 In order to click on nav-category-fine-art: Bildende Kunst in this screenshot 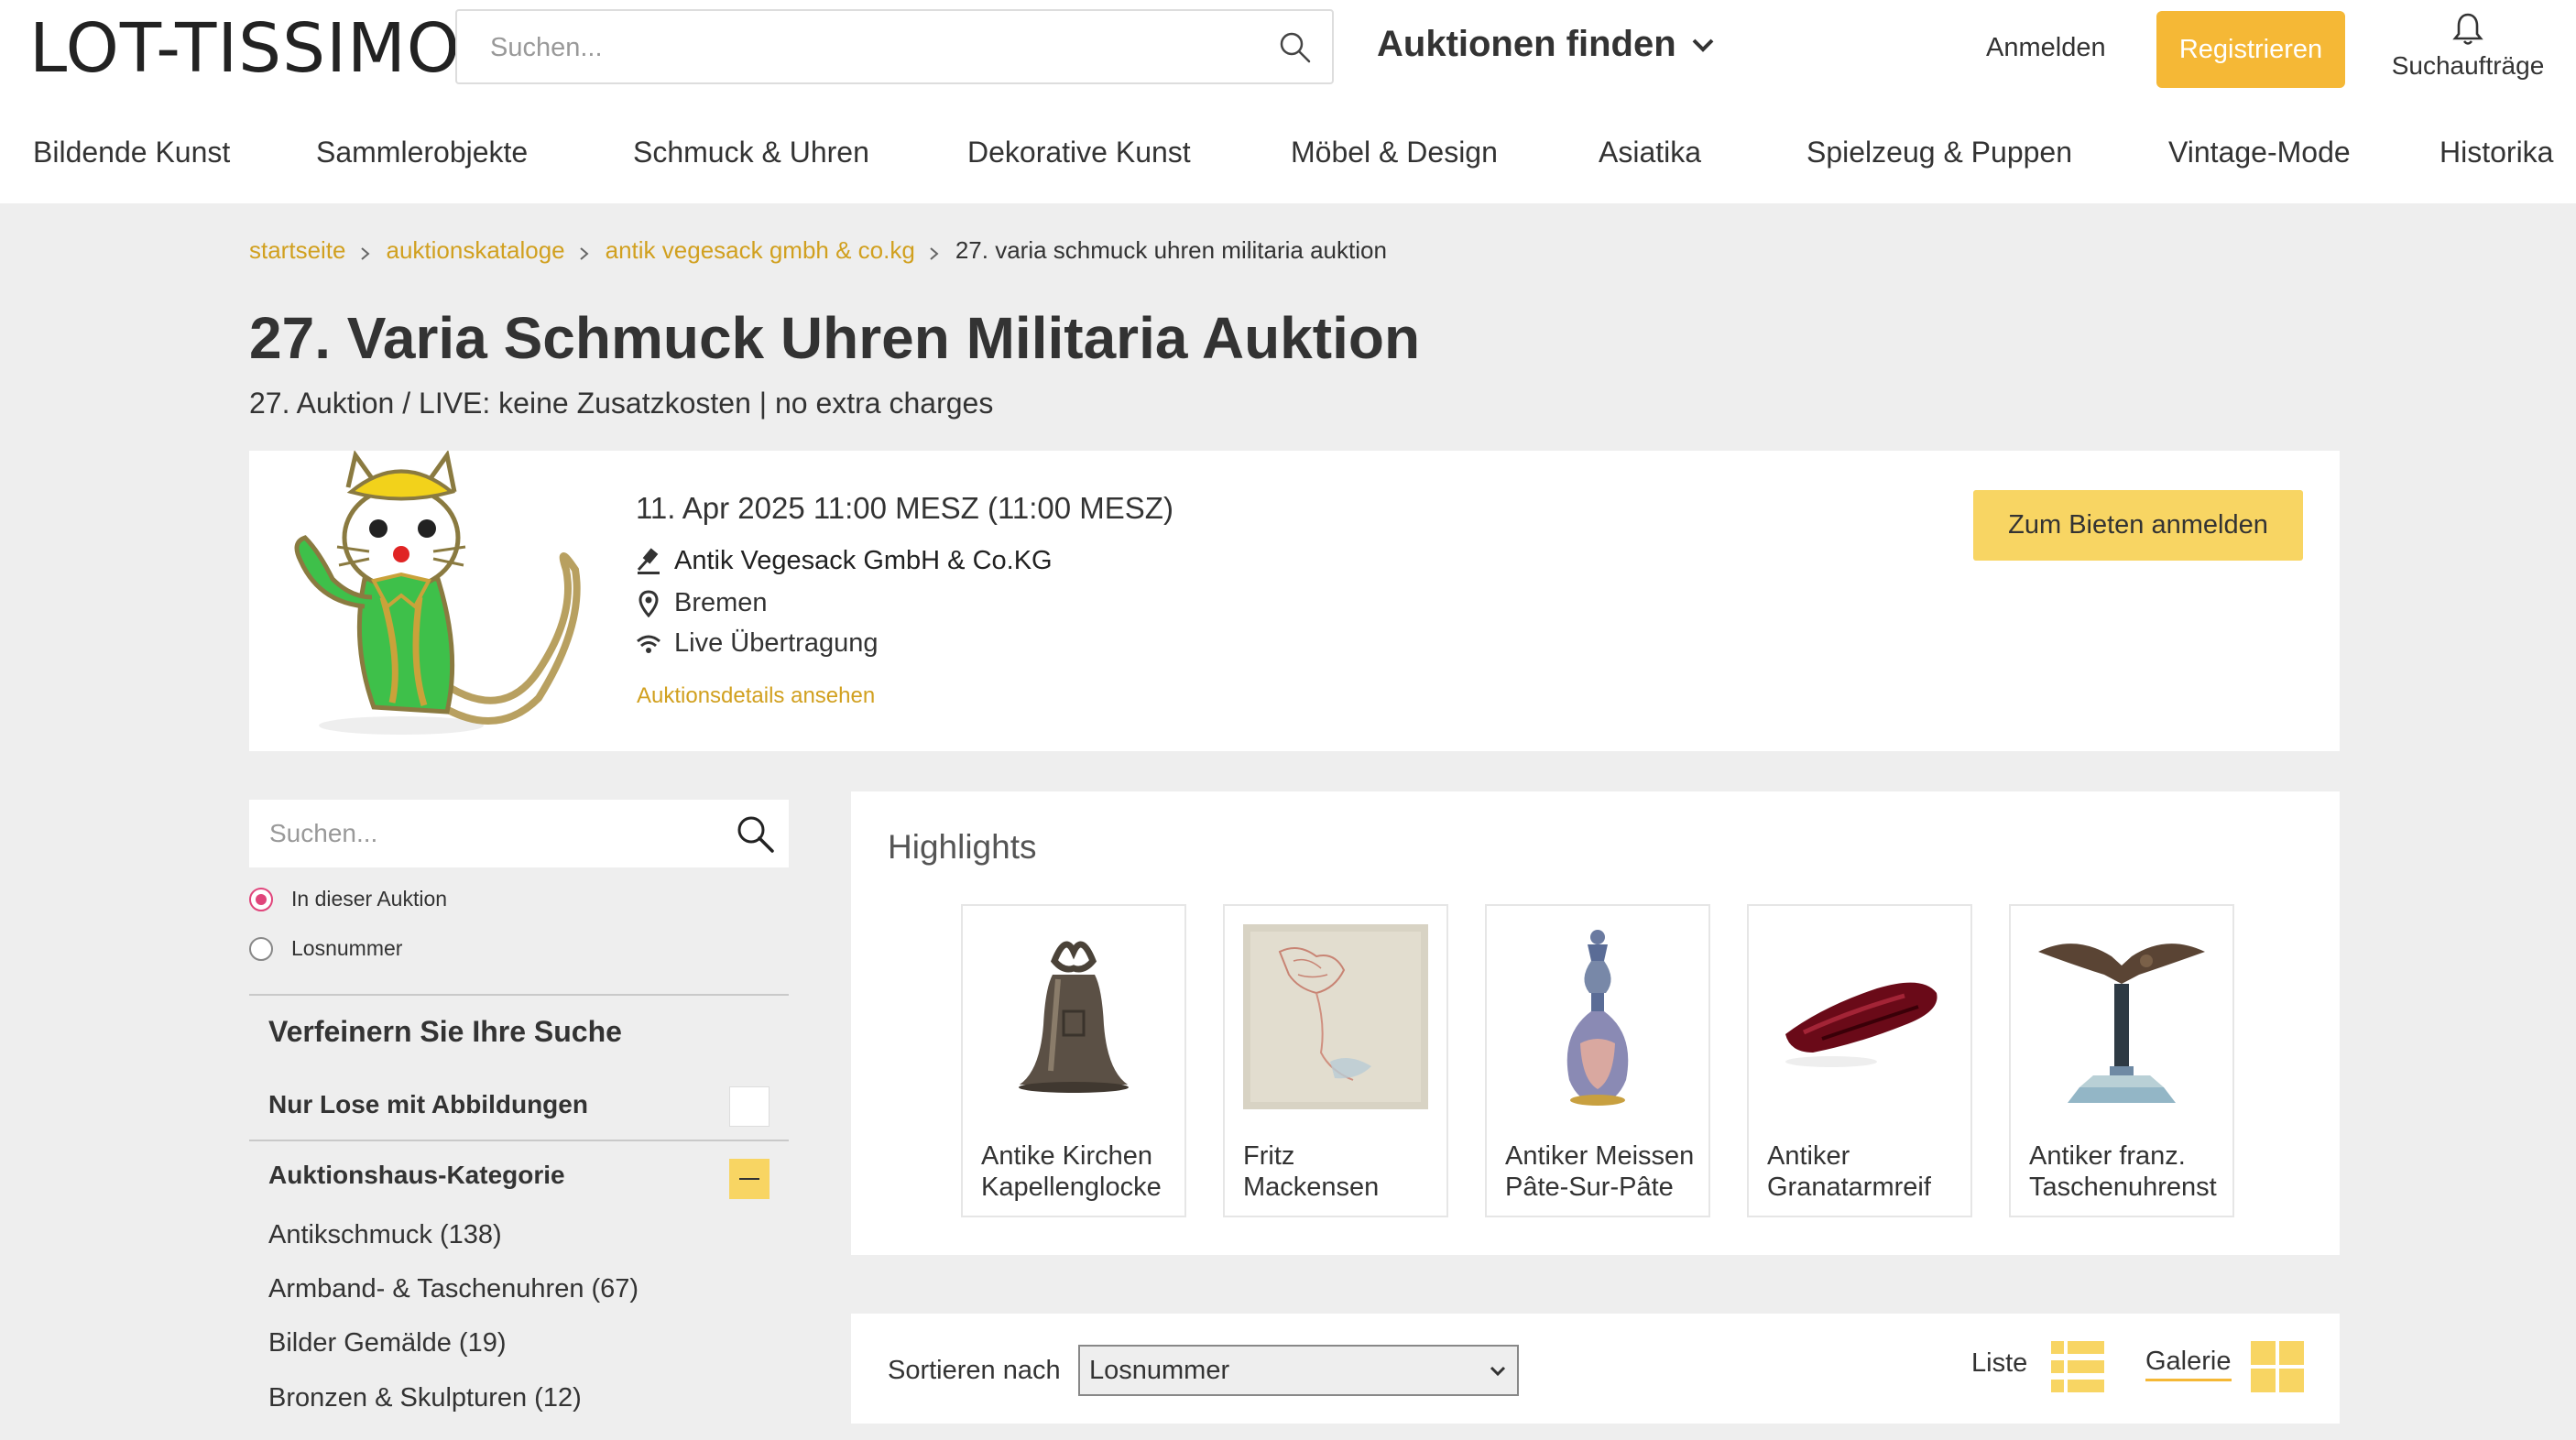, I will do `click(131, 152)`.